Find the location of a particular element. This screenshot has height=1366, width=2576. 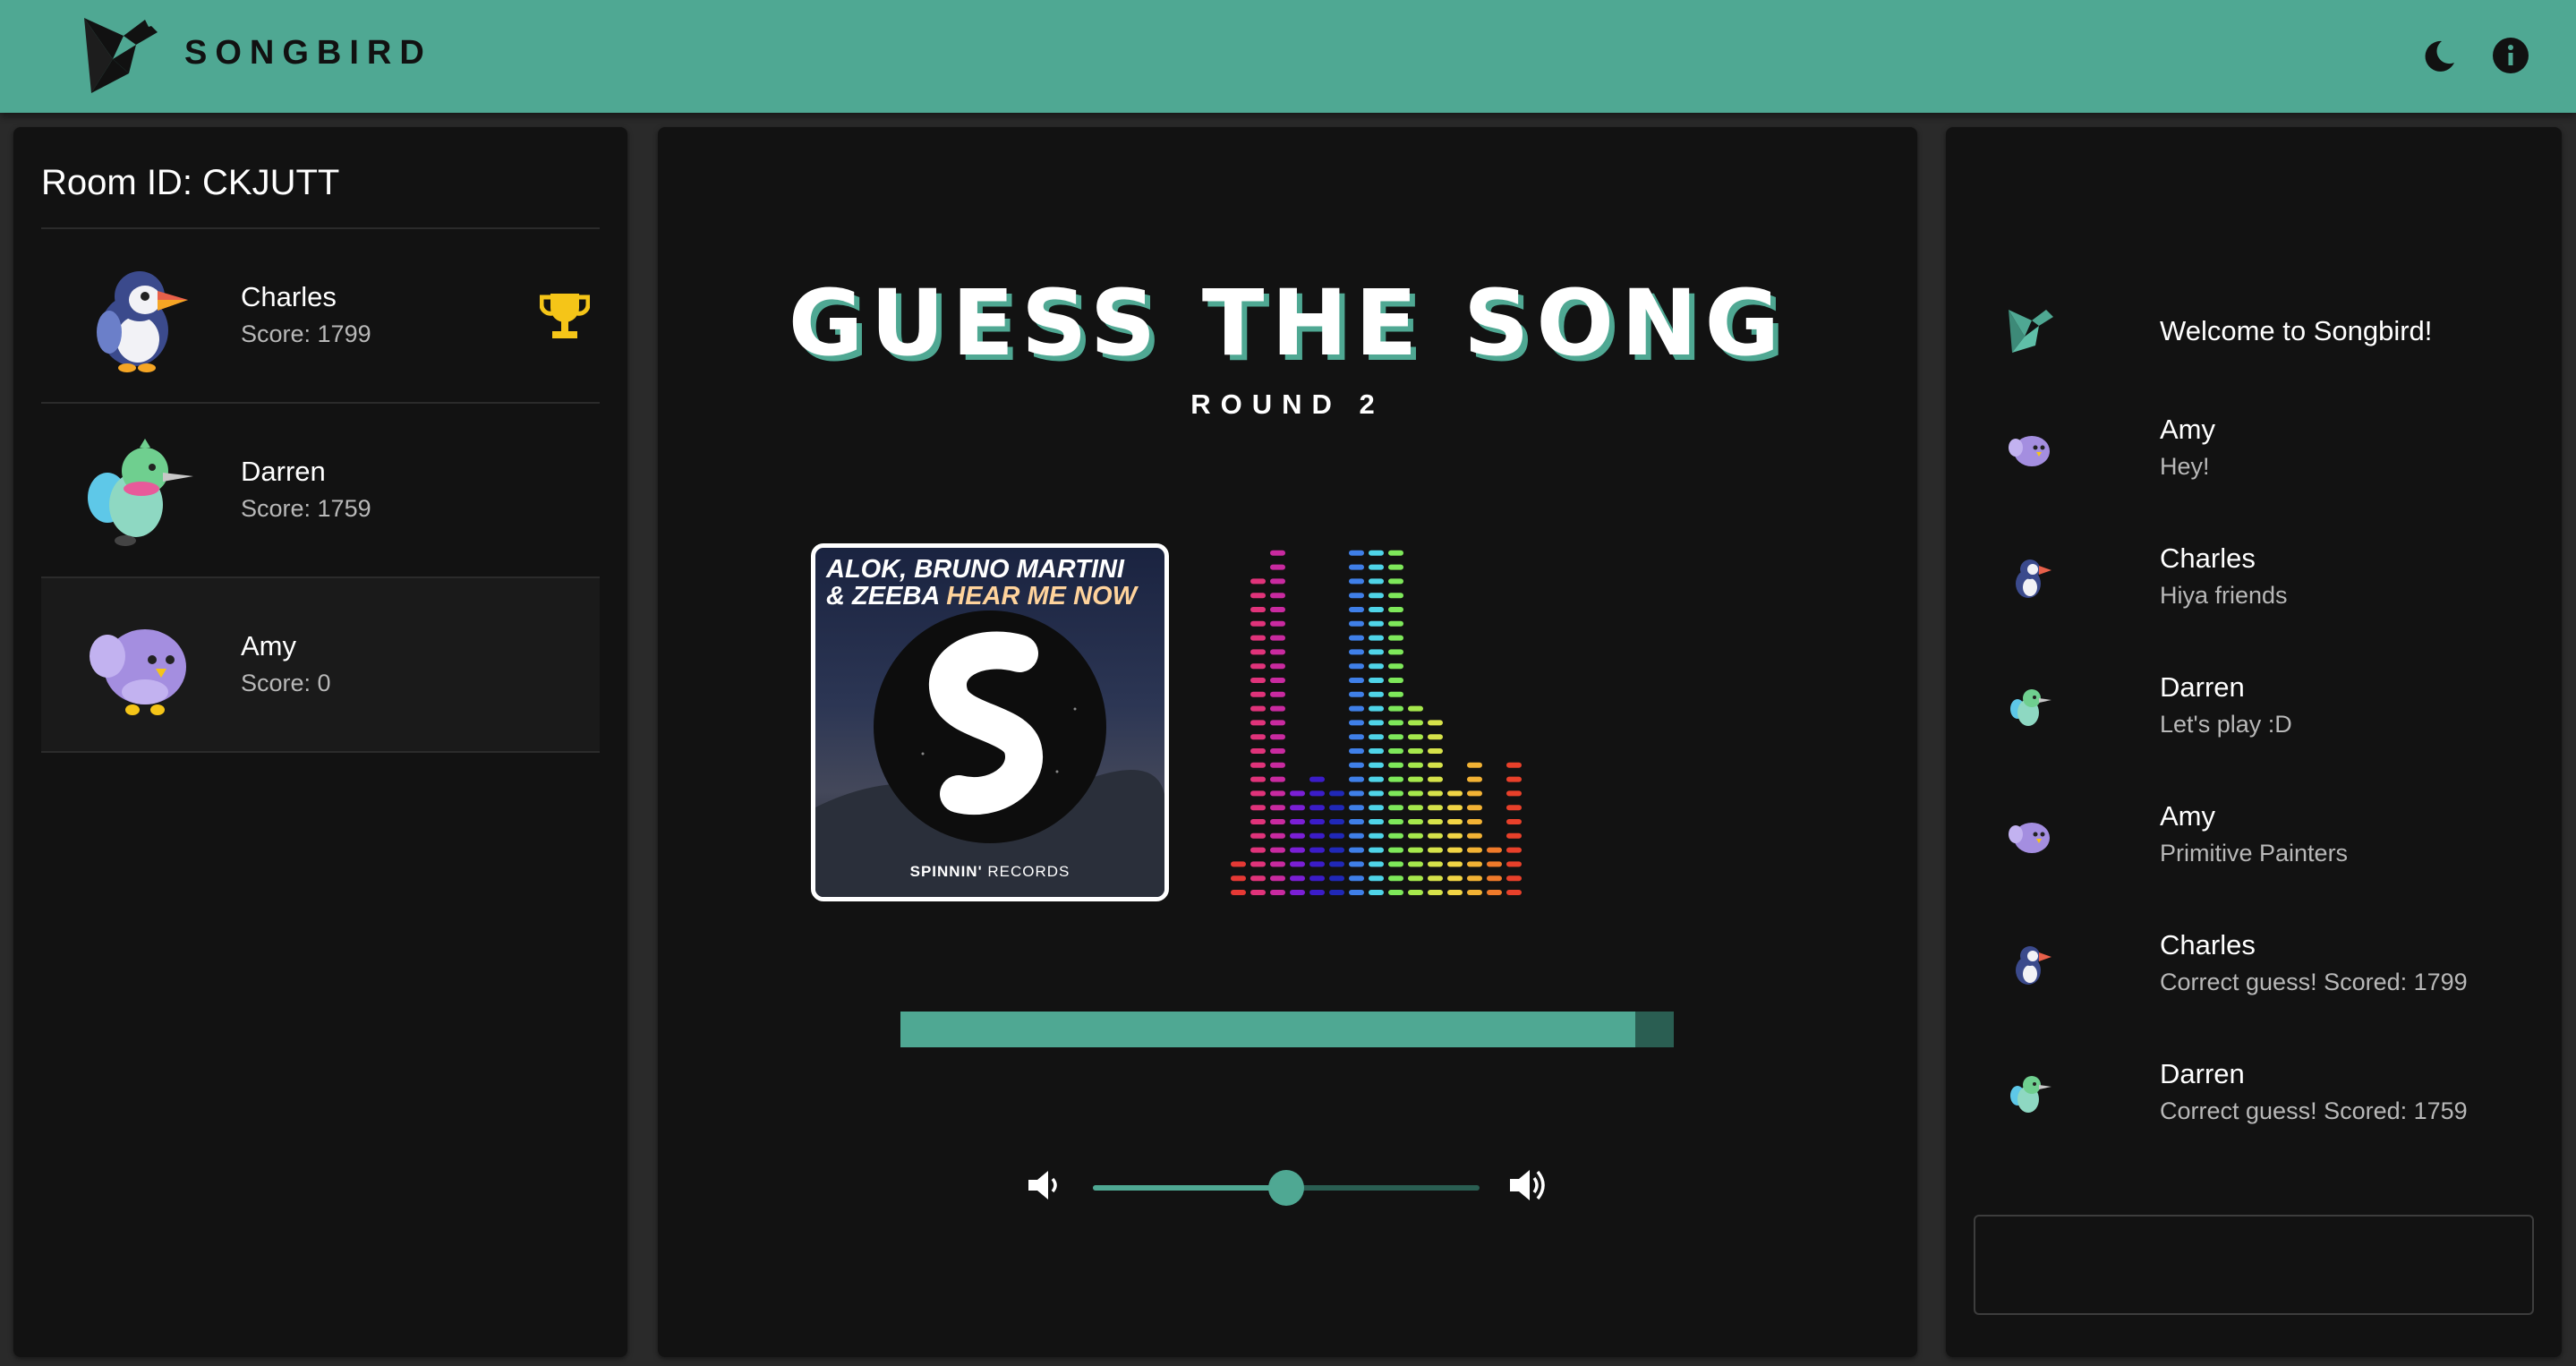

bird-logo-icon is located at coordinates (121, 55).